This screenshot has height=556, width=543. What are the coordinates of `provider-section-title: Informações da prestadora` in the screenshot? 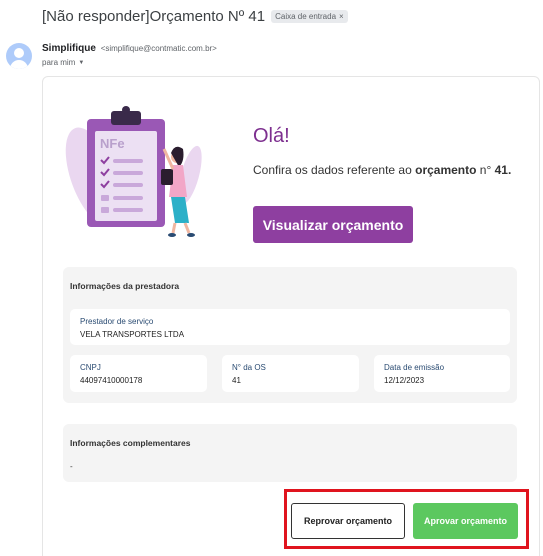 It's located at (125, 286).